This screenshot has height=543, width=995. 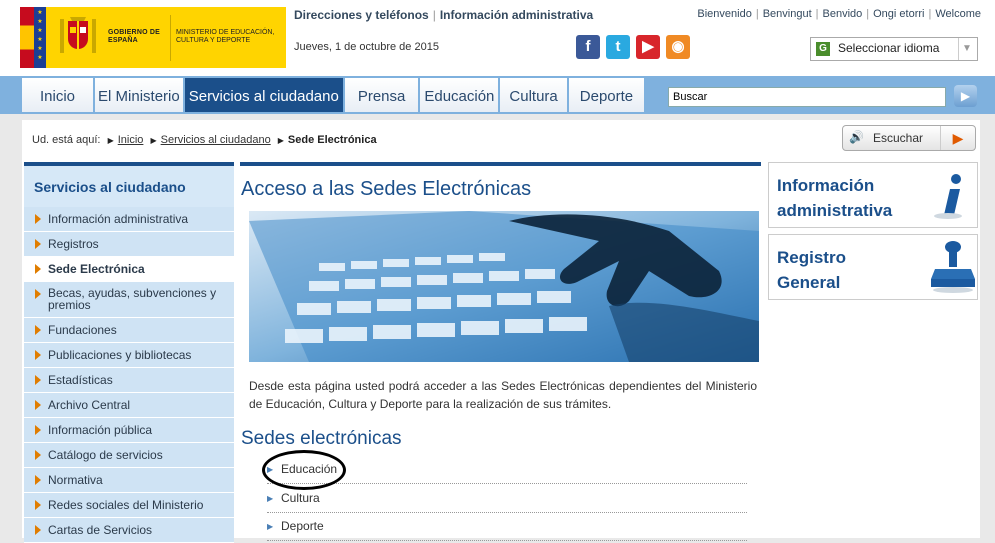 I want to click on admin-info-link: Información administrativa, so click(x=516, y=15).